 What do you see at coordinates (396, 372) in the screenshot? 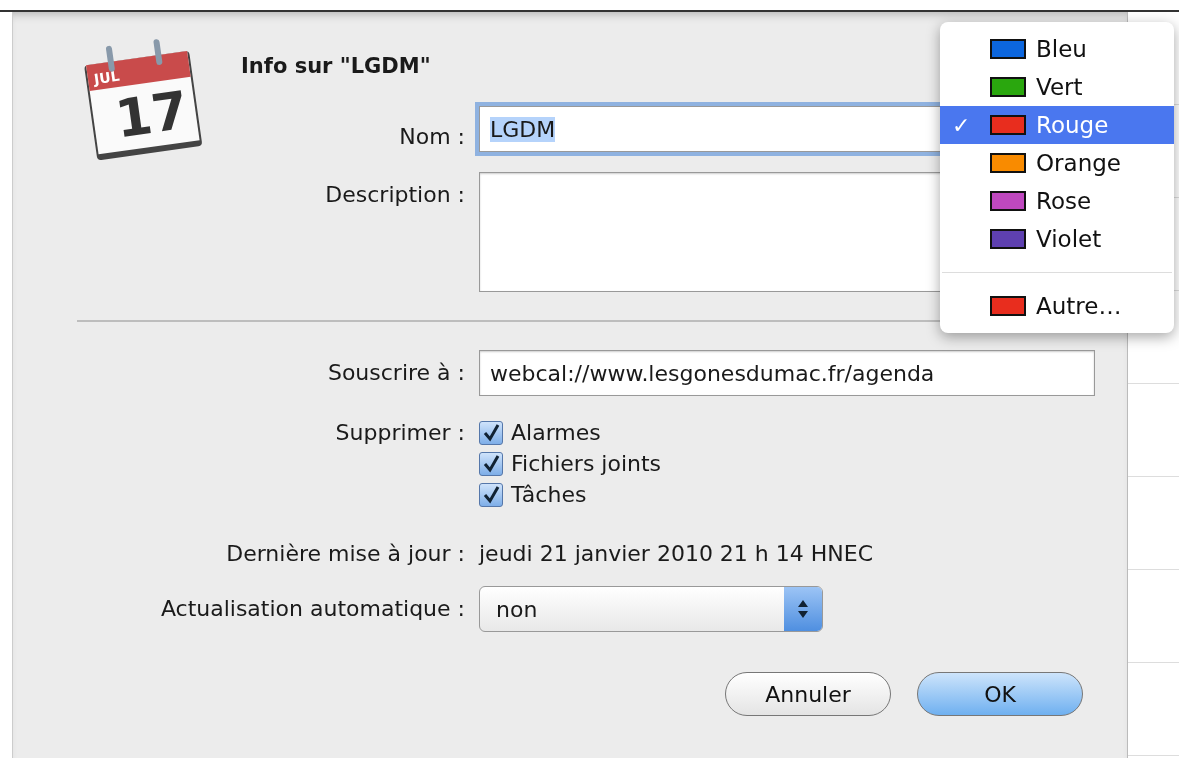
I see `field-label: Souscrire à :` at bounding box center [396, 372].